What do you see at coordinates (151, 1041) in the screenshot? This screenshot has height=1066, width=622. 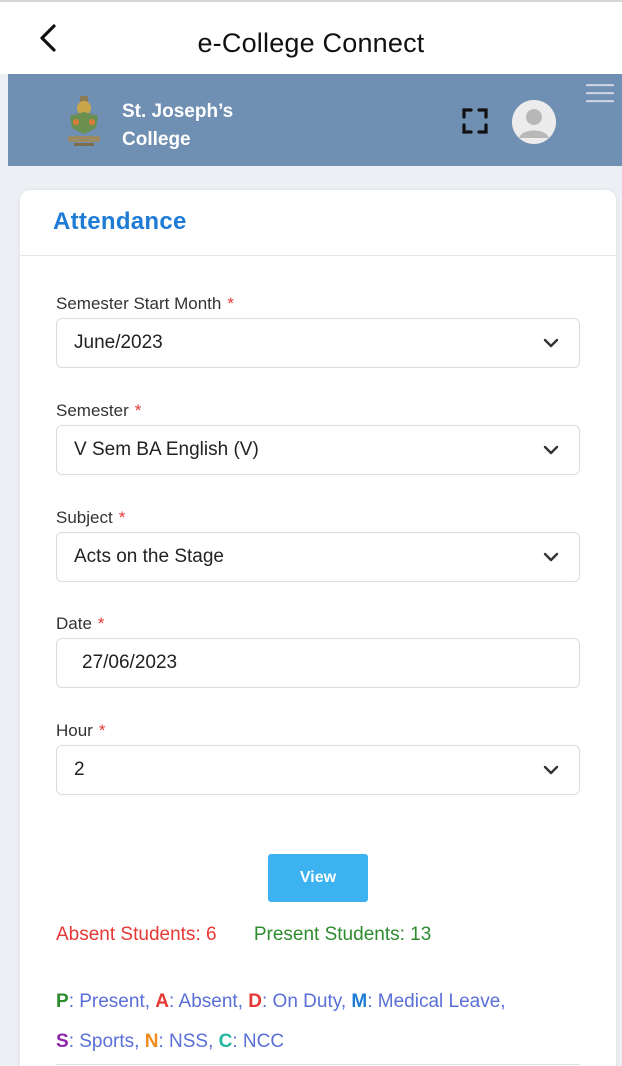 I see `legend-key-nss: N` at bounding box center [151, 1041].